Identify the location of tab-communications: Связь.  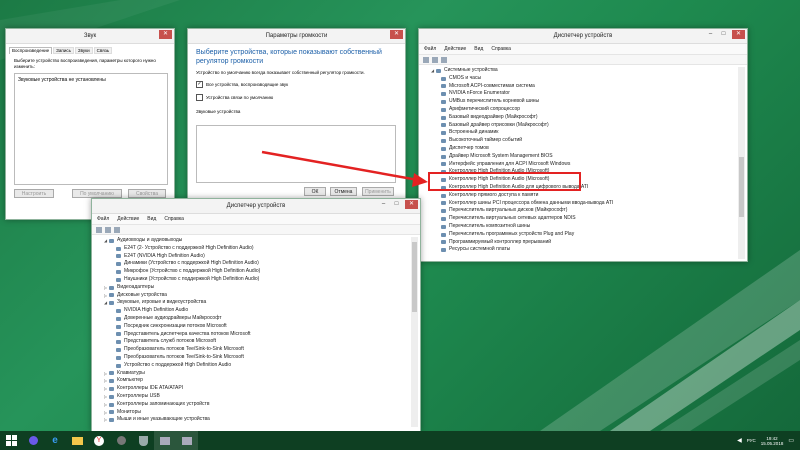
(103, 50).